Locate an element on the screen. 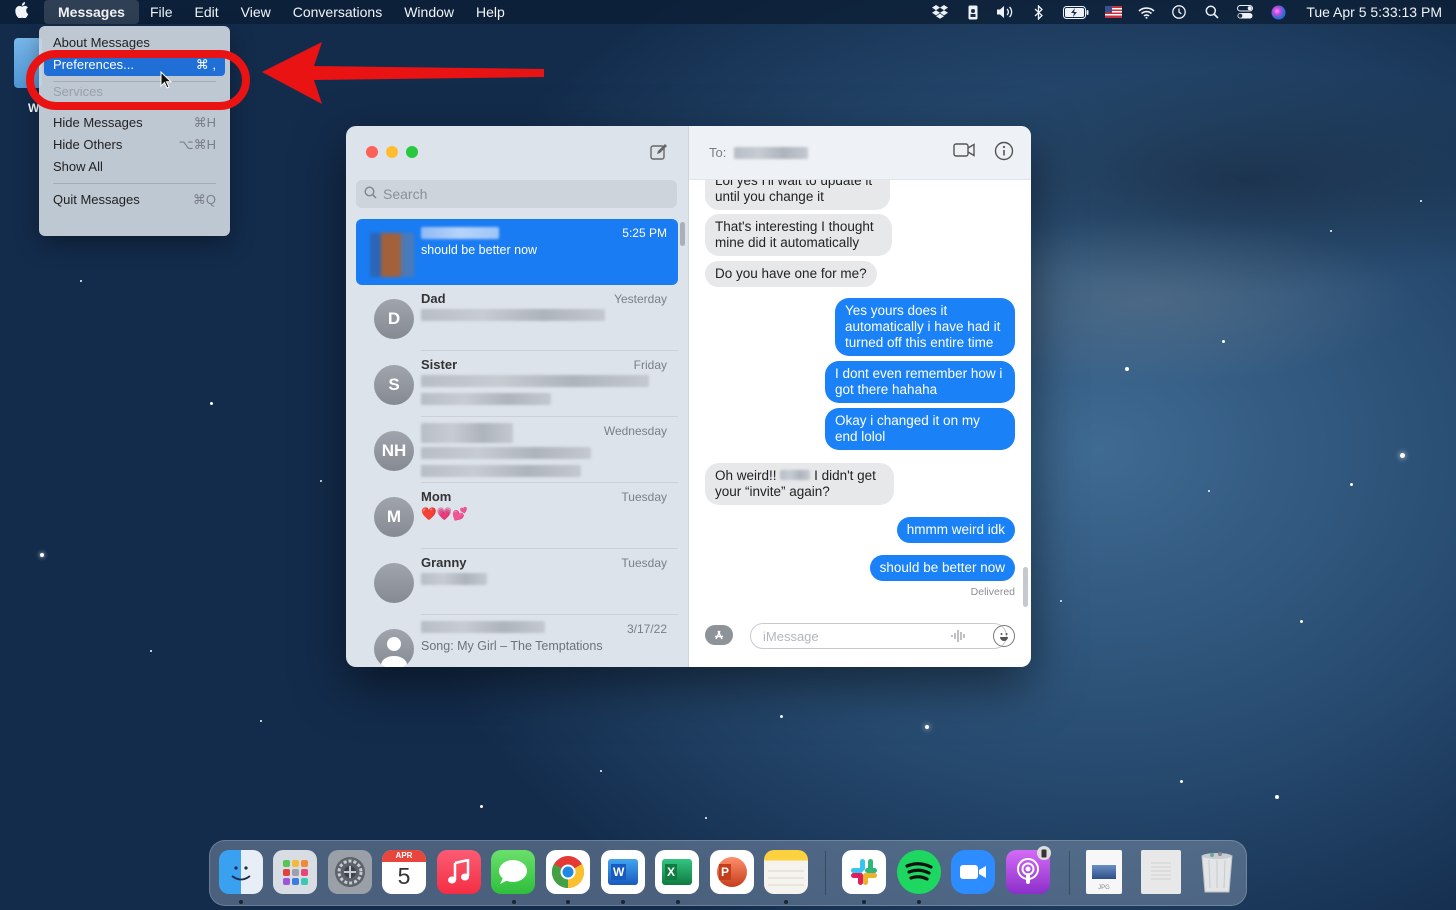 The height and width of the screenshot is (910, 1456). dock-word-icon: W is located at coordinates (623, 872).